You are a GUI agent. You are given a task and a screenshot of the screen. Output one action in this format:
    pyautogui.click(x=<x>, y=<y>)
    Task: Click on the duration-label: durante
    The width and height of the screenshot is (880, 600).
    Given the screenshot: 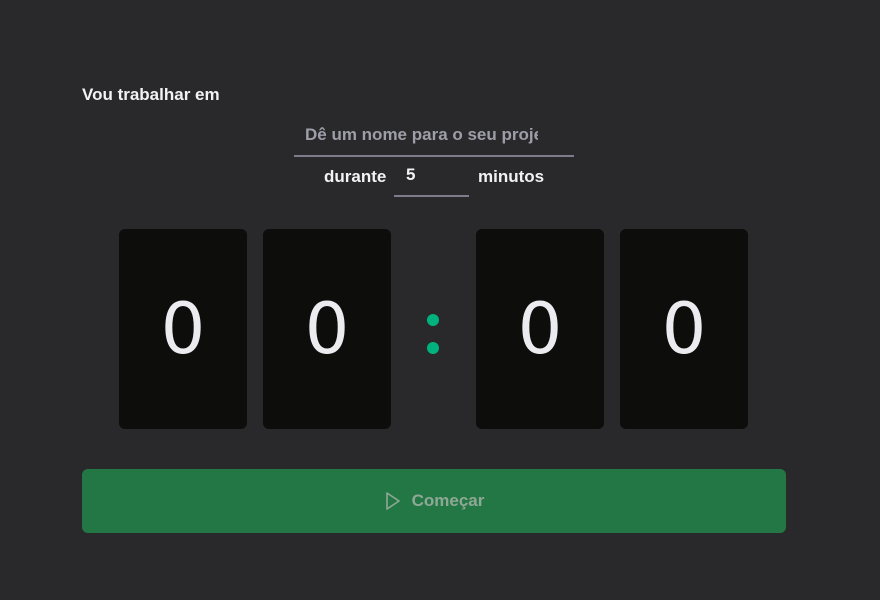 What is the action you would take?
    pyautogui.click(x=355, y=176)
    